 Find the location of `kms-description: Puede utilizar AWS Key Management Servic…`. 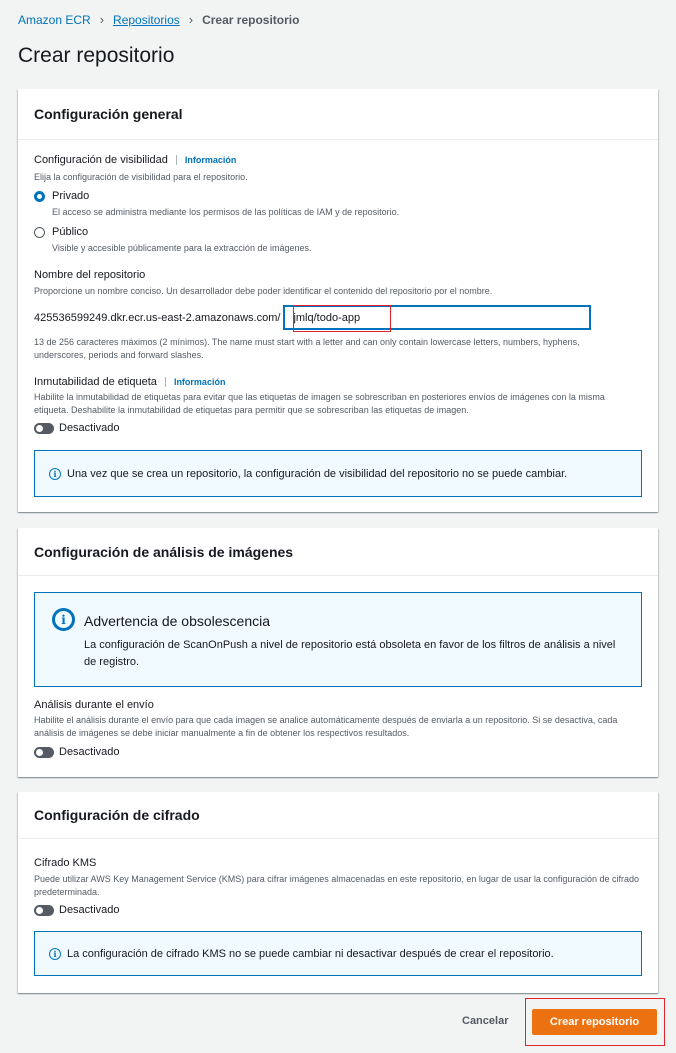

kms-description: Puede utilizar AWS Key Management Servic… is located at coordinates (336, 885).